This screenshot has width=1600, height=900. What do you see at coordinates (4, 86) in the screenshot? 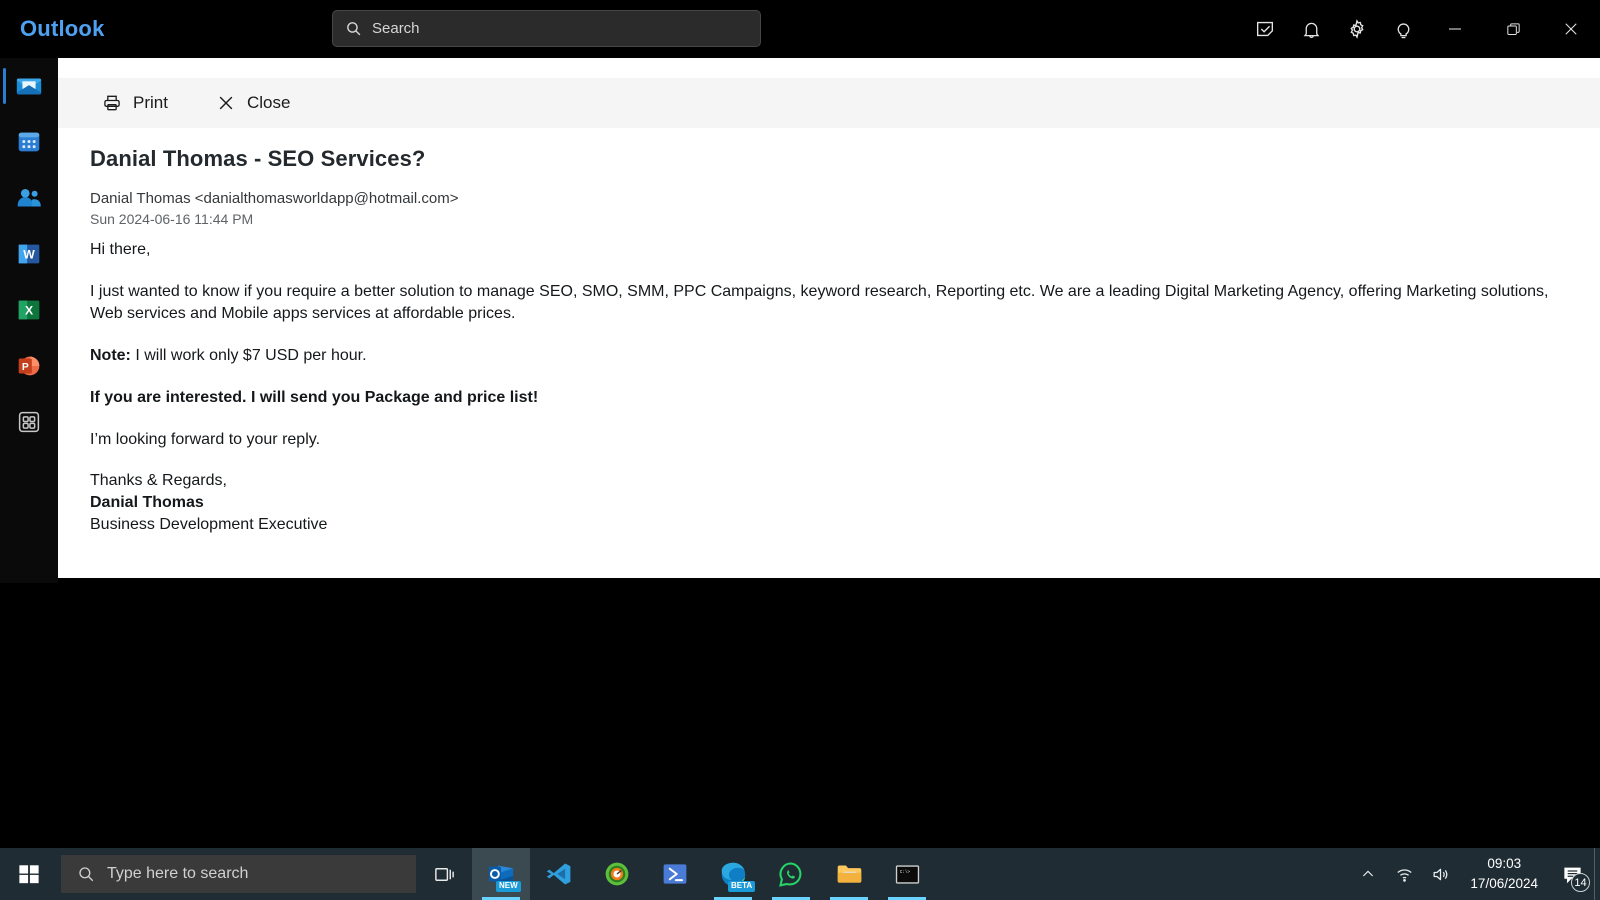
I see `selection-indicator` at bounding box center [4, 86].